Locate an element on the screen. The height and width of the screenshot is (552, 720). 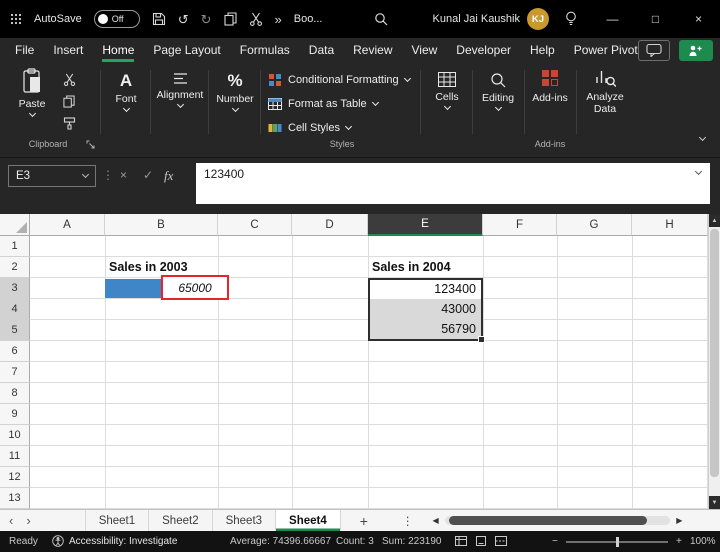
format-painter-button is located at coordinates (69, 123).